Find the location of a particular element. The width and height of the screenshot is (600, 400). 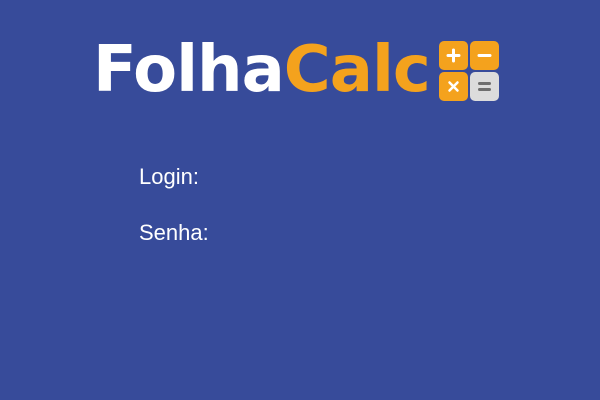

login-field is located at coordinates (359, 176).